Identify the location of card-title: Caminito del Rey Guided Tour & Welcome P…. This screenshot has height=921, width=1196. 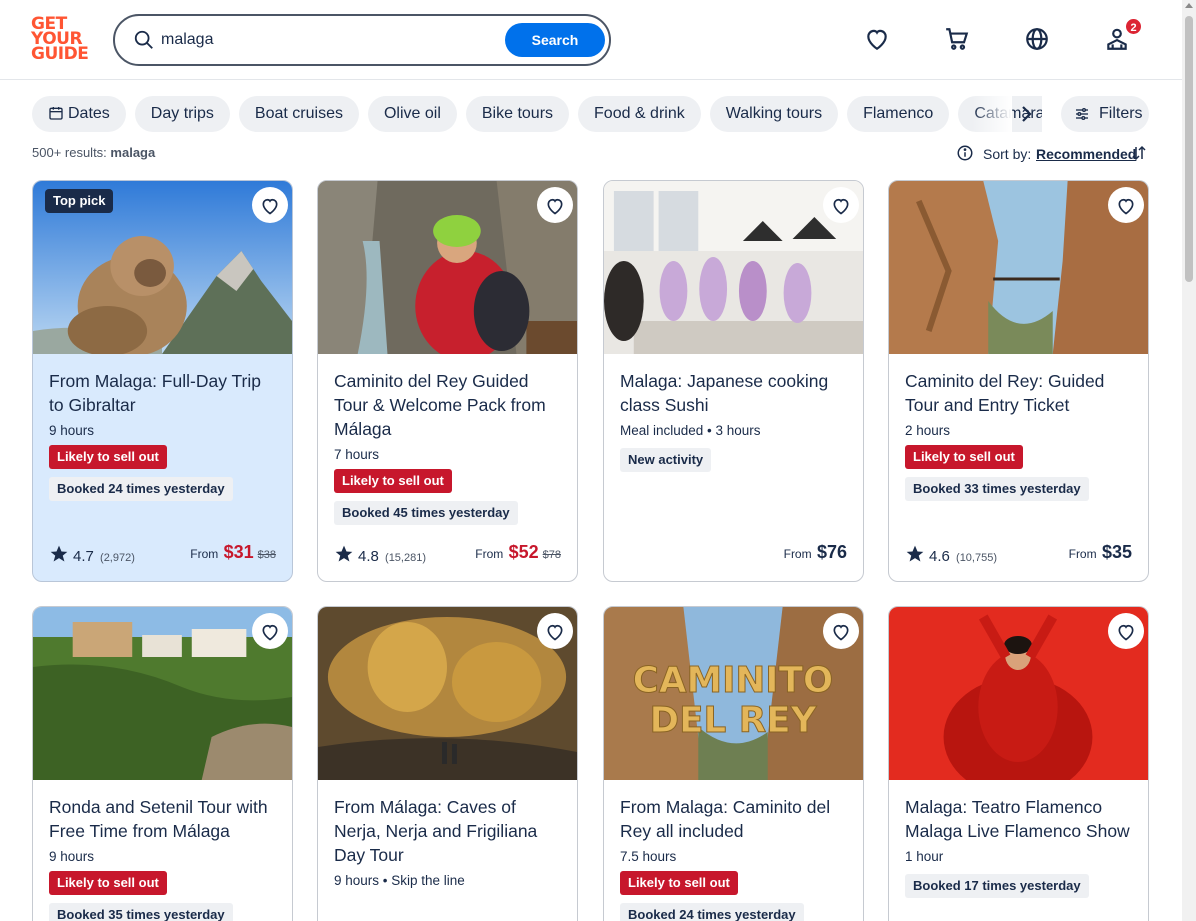
(447, 405).